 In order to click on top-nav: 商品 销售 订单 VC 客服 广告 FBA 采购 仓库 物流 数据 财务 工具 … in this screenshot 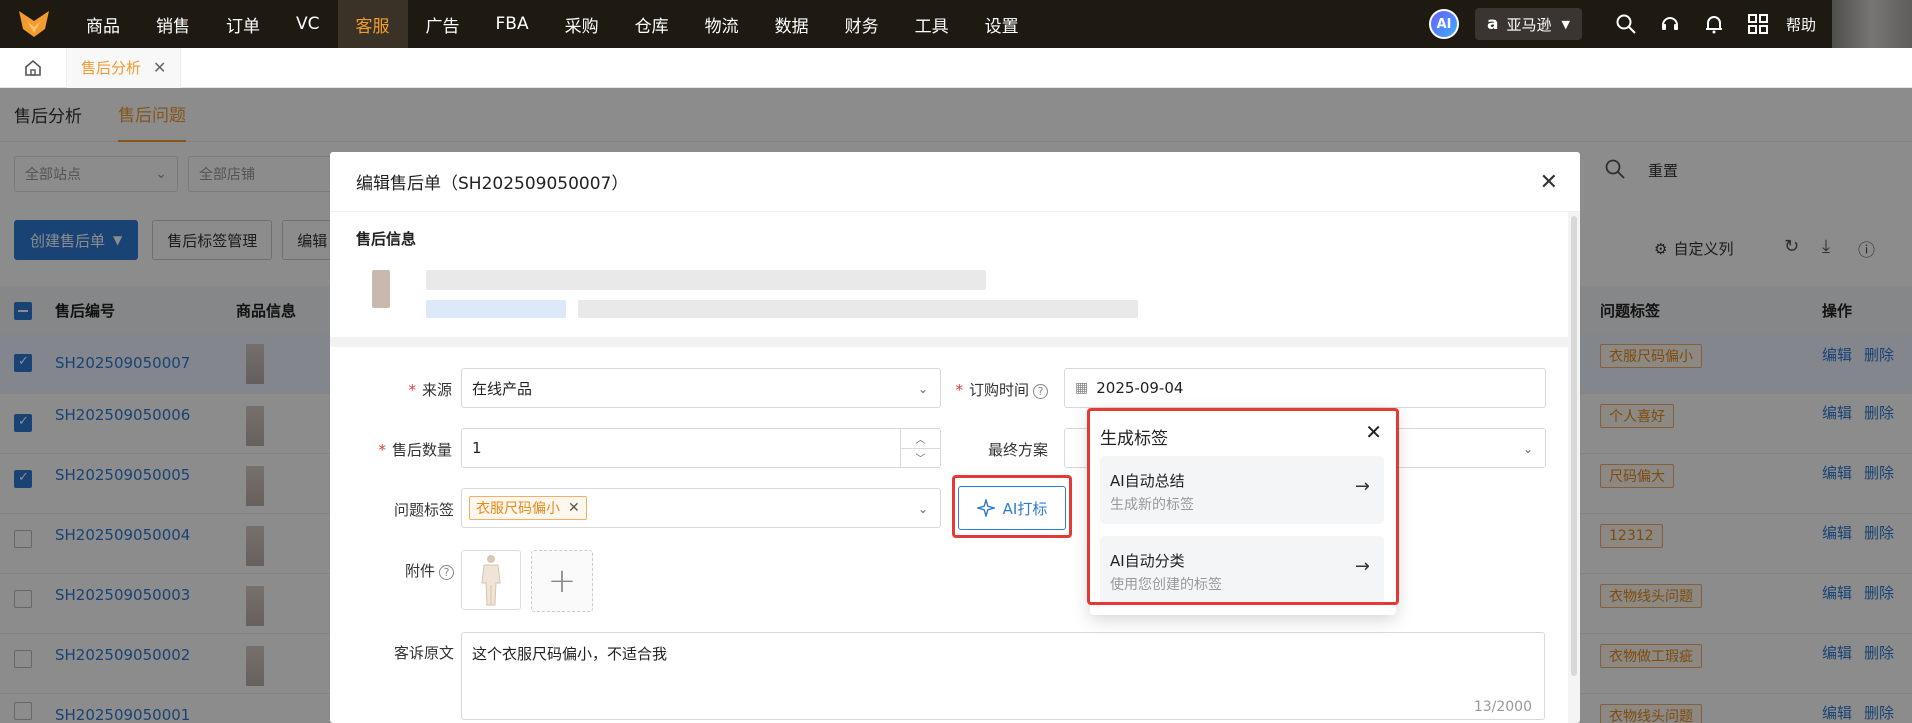, I will do `click(956, 24)`.